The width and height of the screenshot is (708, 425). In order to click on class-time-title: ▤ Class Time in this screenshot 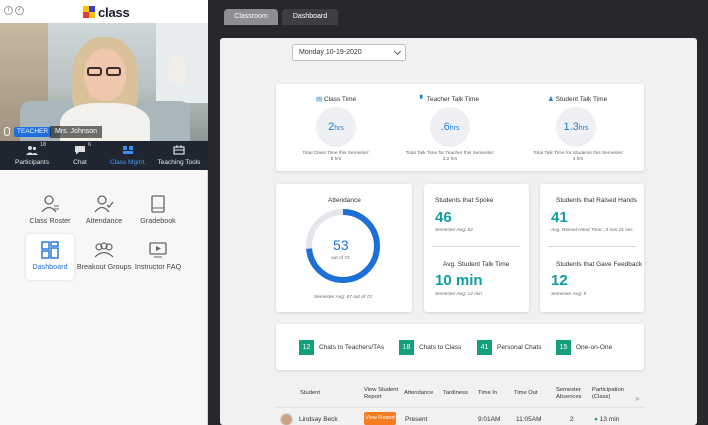, I will do `click(336, 99)`.